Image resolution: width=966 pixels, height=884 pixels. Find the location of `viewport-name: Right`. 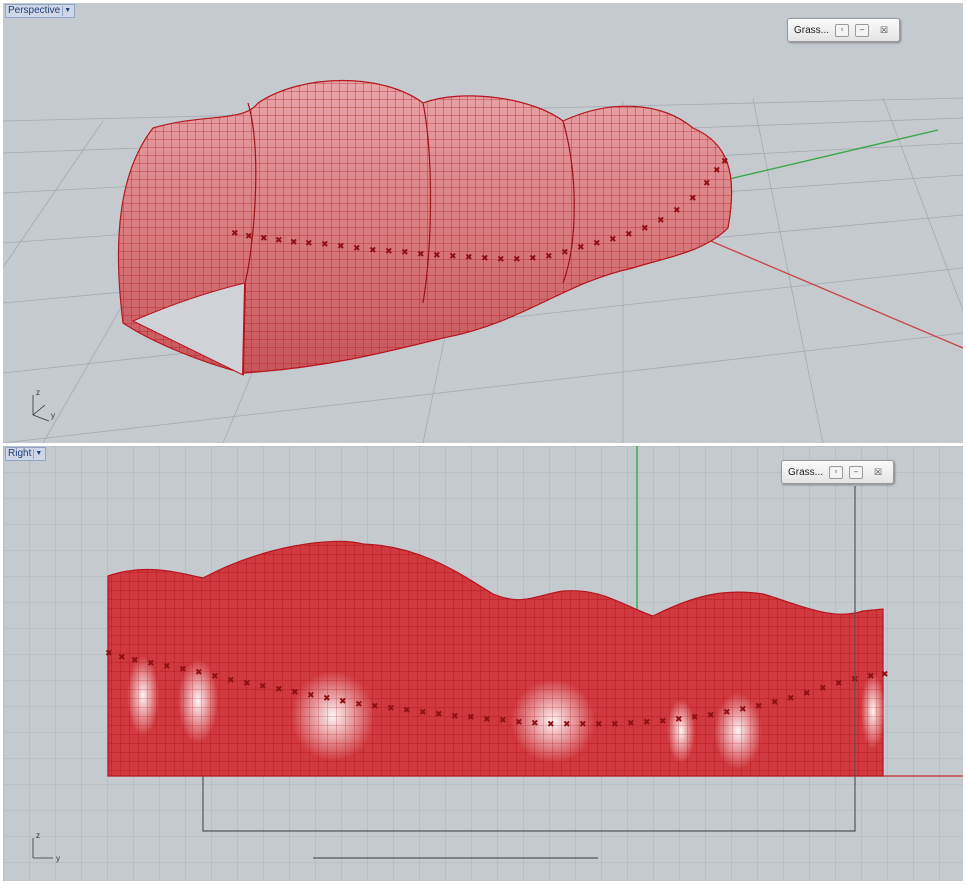

viewport-name: Right is located at coordinates (20, 453).